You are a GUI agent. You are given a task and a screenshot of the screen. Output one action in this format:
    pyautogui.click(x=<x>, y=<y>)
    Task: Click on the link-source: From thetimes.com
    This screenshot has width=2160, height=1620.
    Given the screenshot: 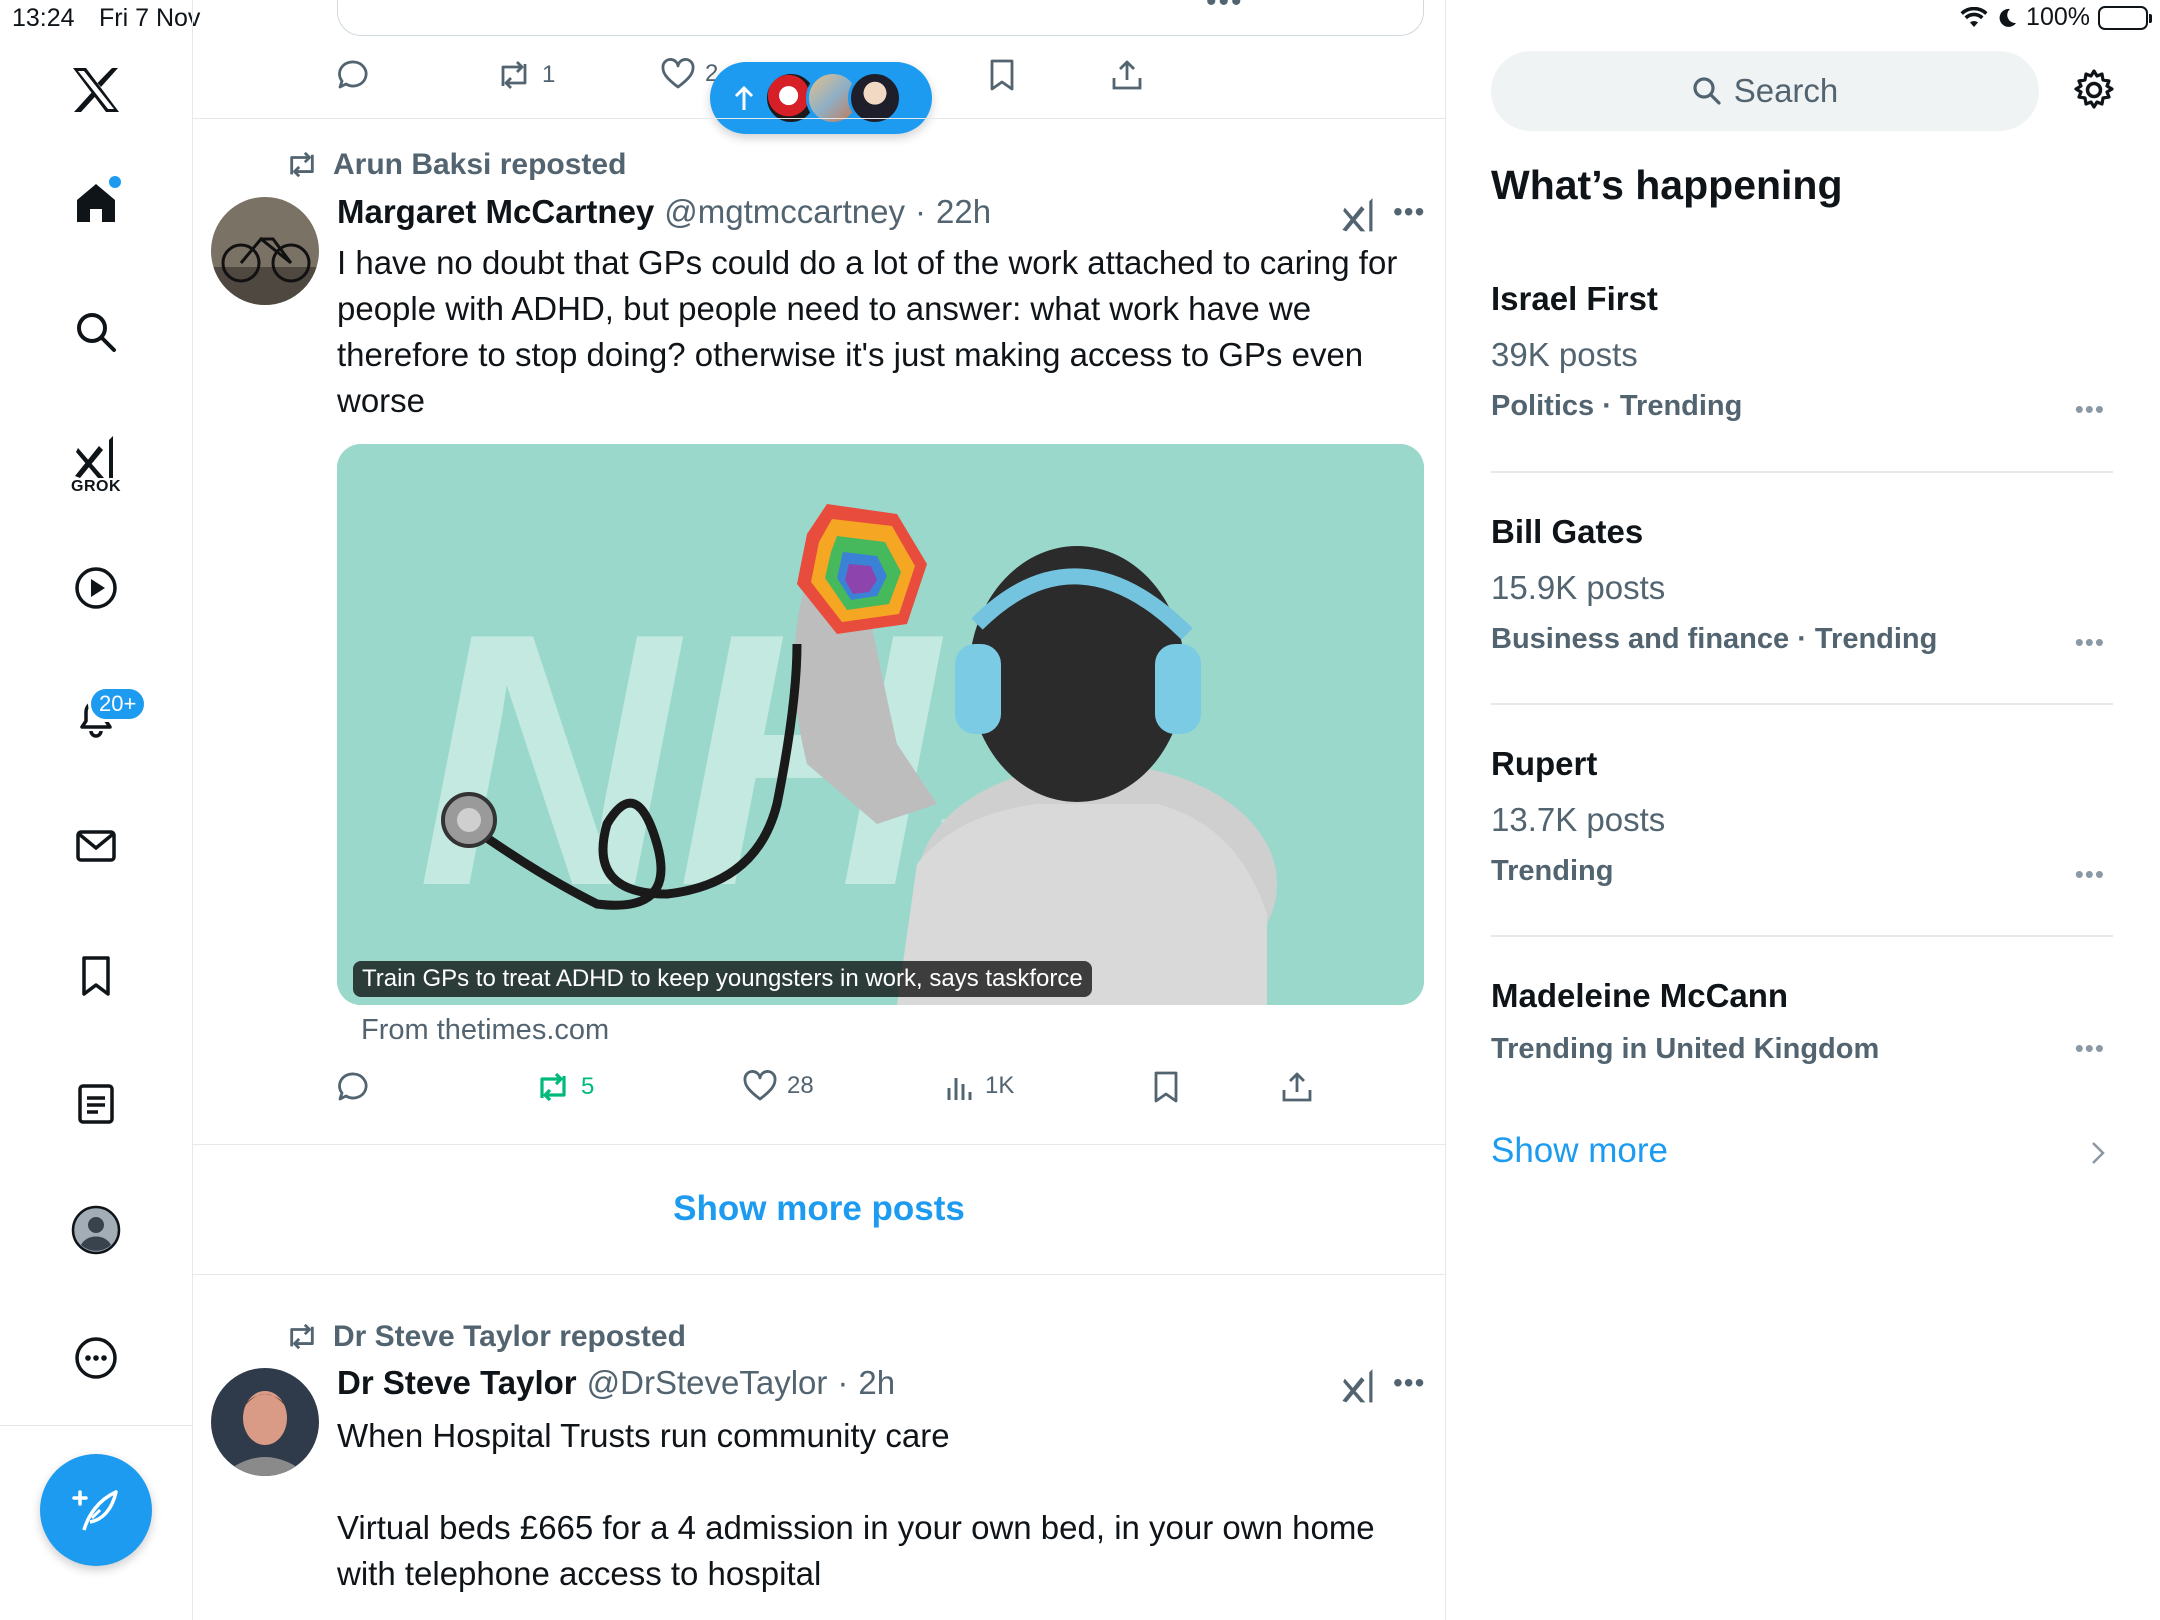 What is the action you would take?
    pyautogui.click(x=485, y=1030)
    